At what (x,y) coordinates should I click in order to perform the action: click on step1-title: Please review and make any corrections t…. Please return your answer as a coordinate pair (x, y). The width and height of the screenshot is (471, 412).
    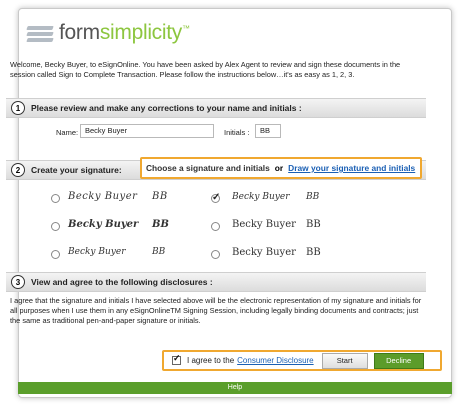
    Looking at the image, I should click on (166, 108).